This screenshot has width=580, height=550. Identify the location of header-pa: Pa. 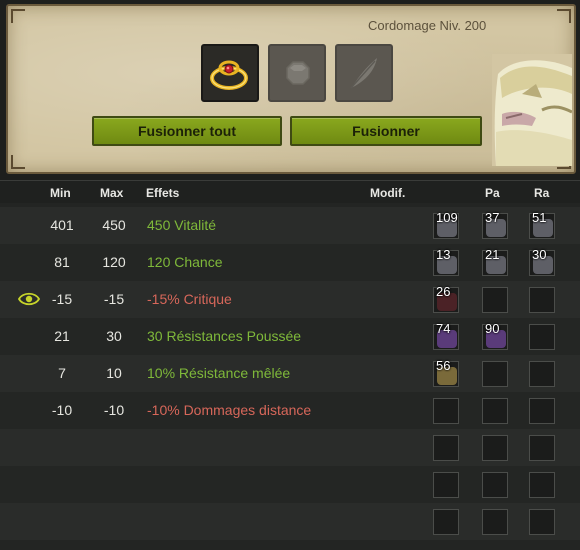
(492, 193).